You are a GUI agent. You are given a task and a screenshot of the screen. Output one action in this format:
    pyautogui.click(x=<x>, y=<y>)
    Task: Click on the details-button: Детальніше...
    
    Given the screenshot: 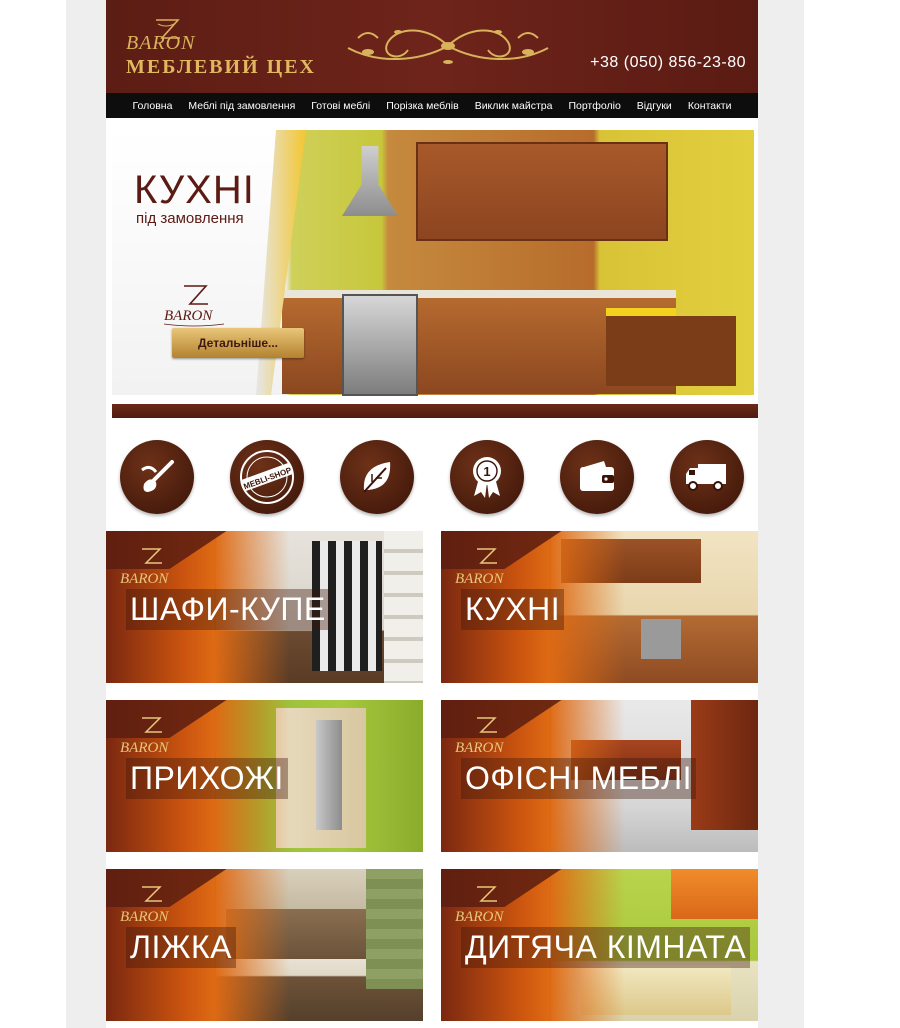 What is the action you would take?
    pyautogui.click(x=238, y=343)
    